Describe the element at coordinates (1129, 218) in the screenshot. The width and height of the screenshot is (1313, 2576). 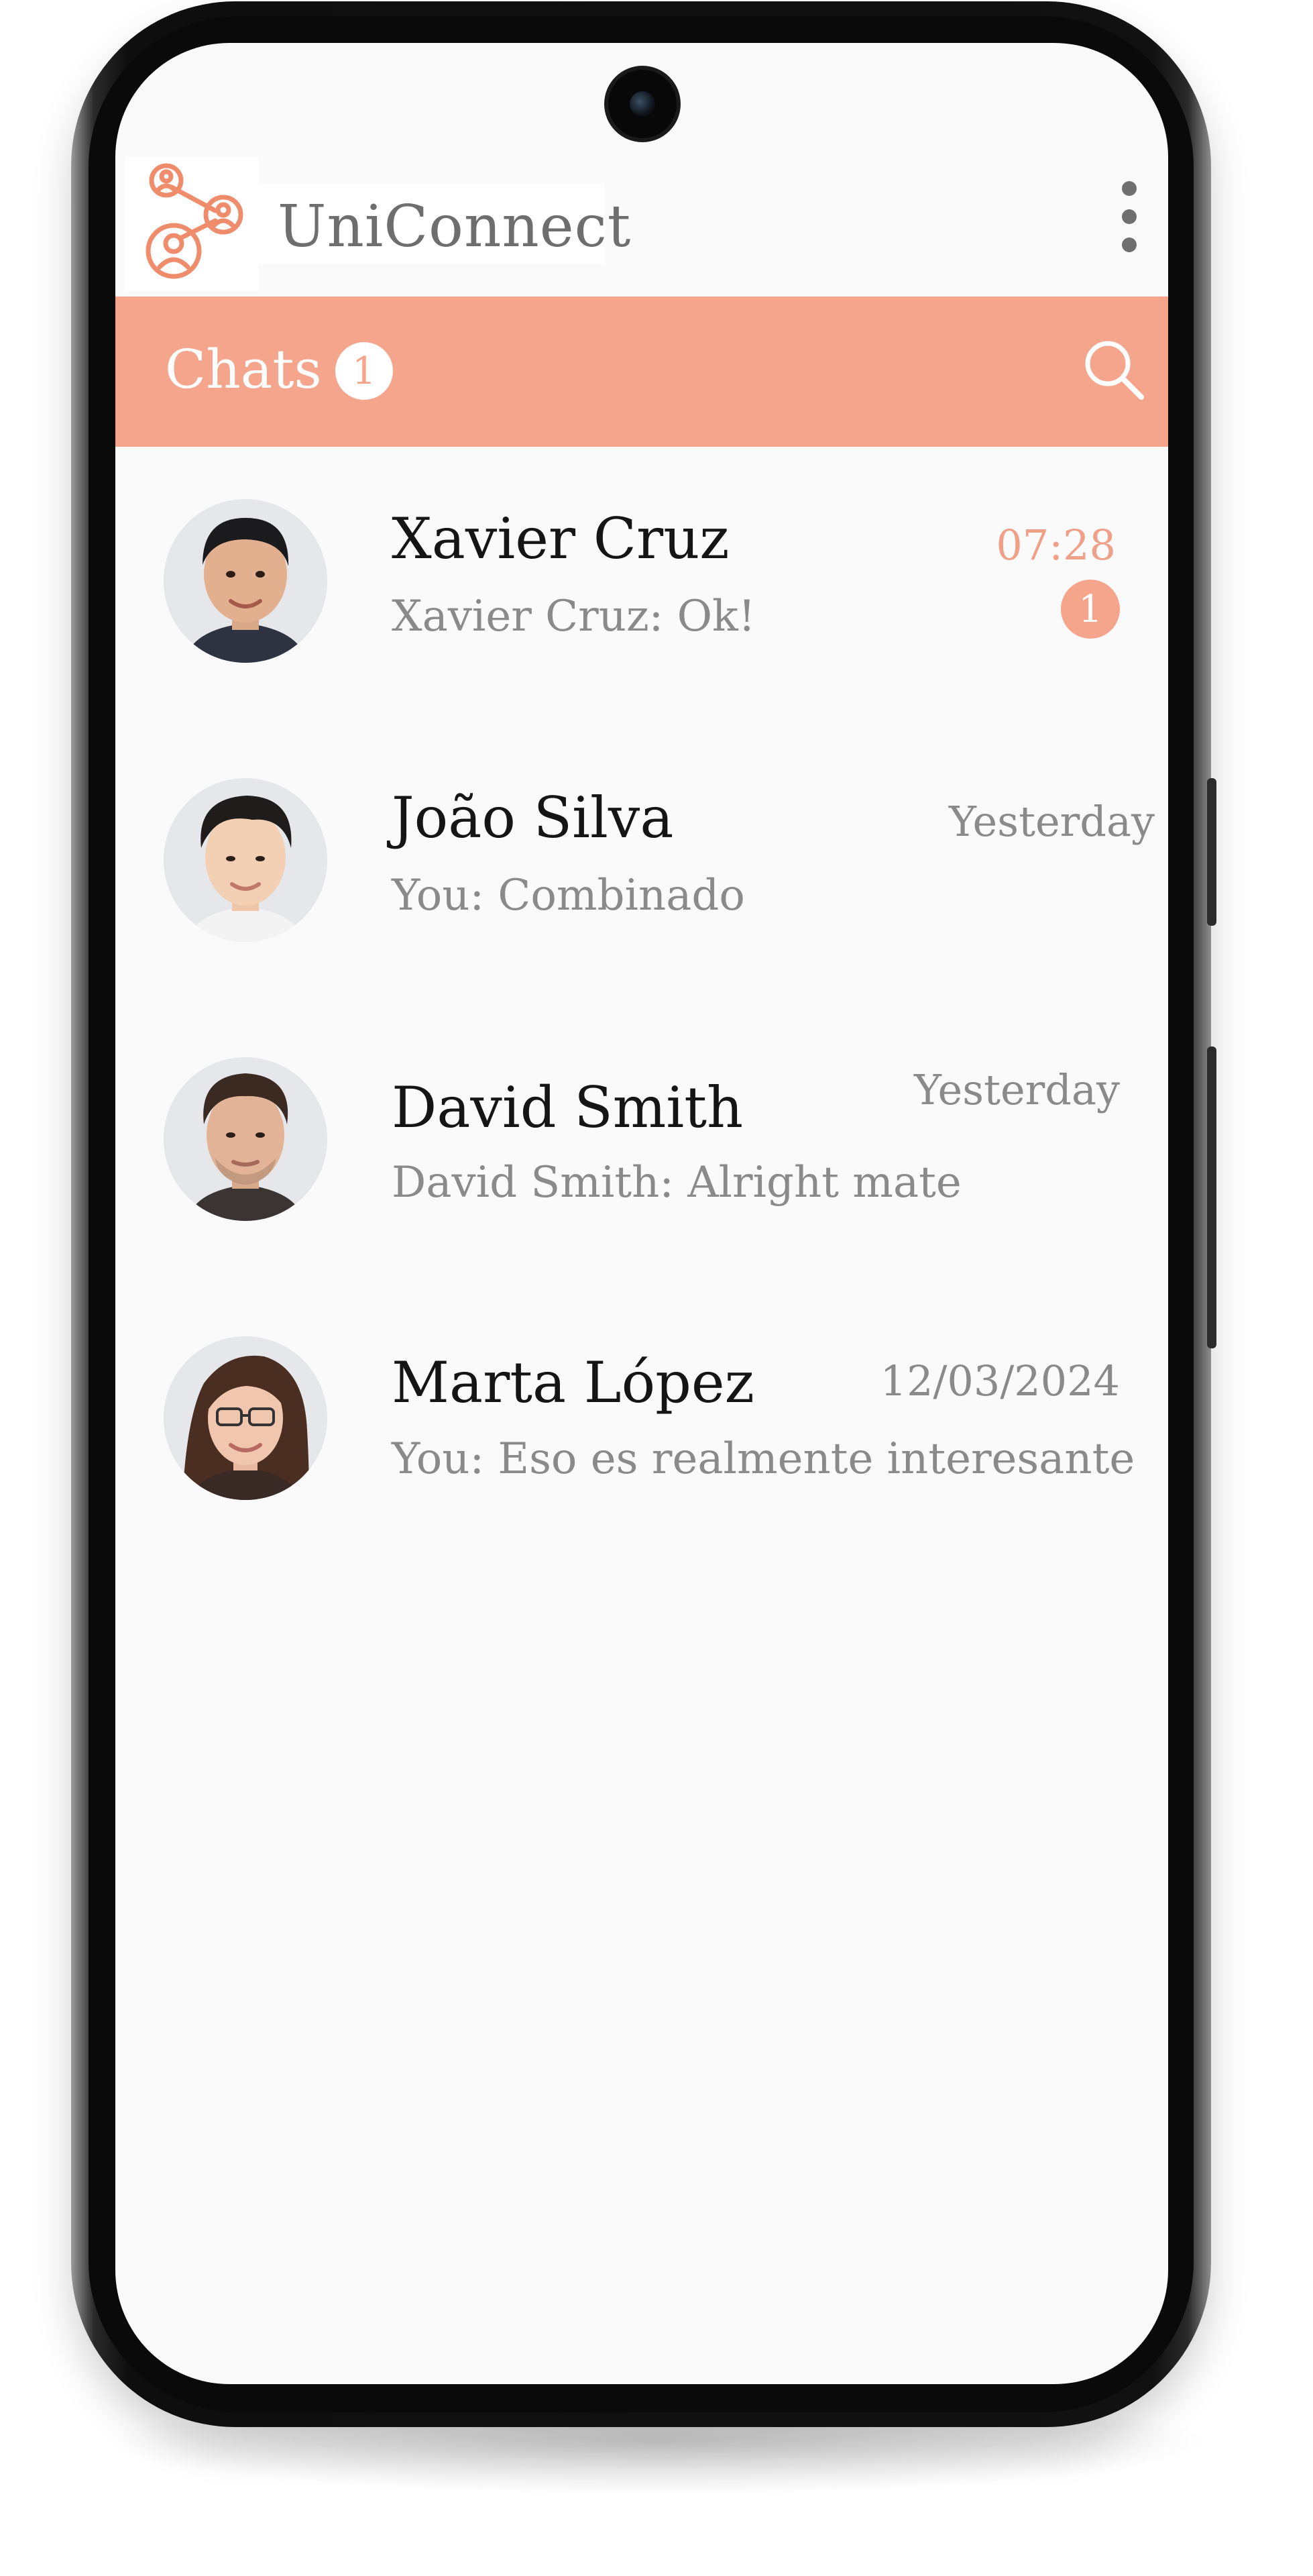
I see `more-vertical-icon` at that location.